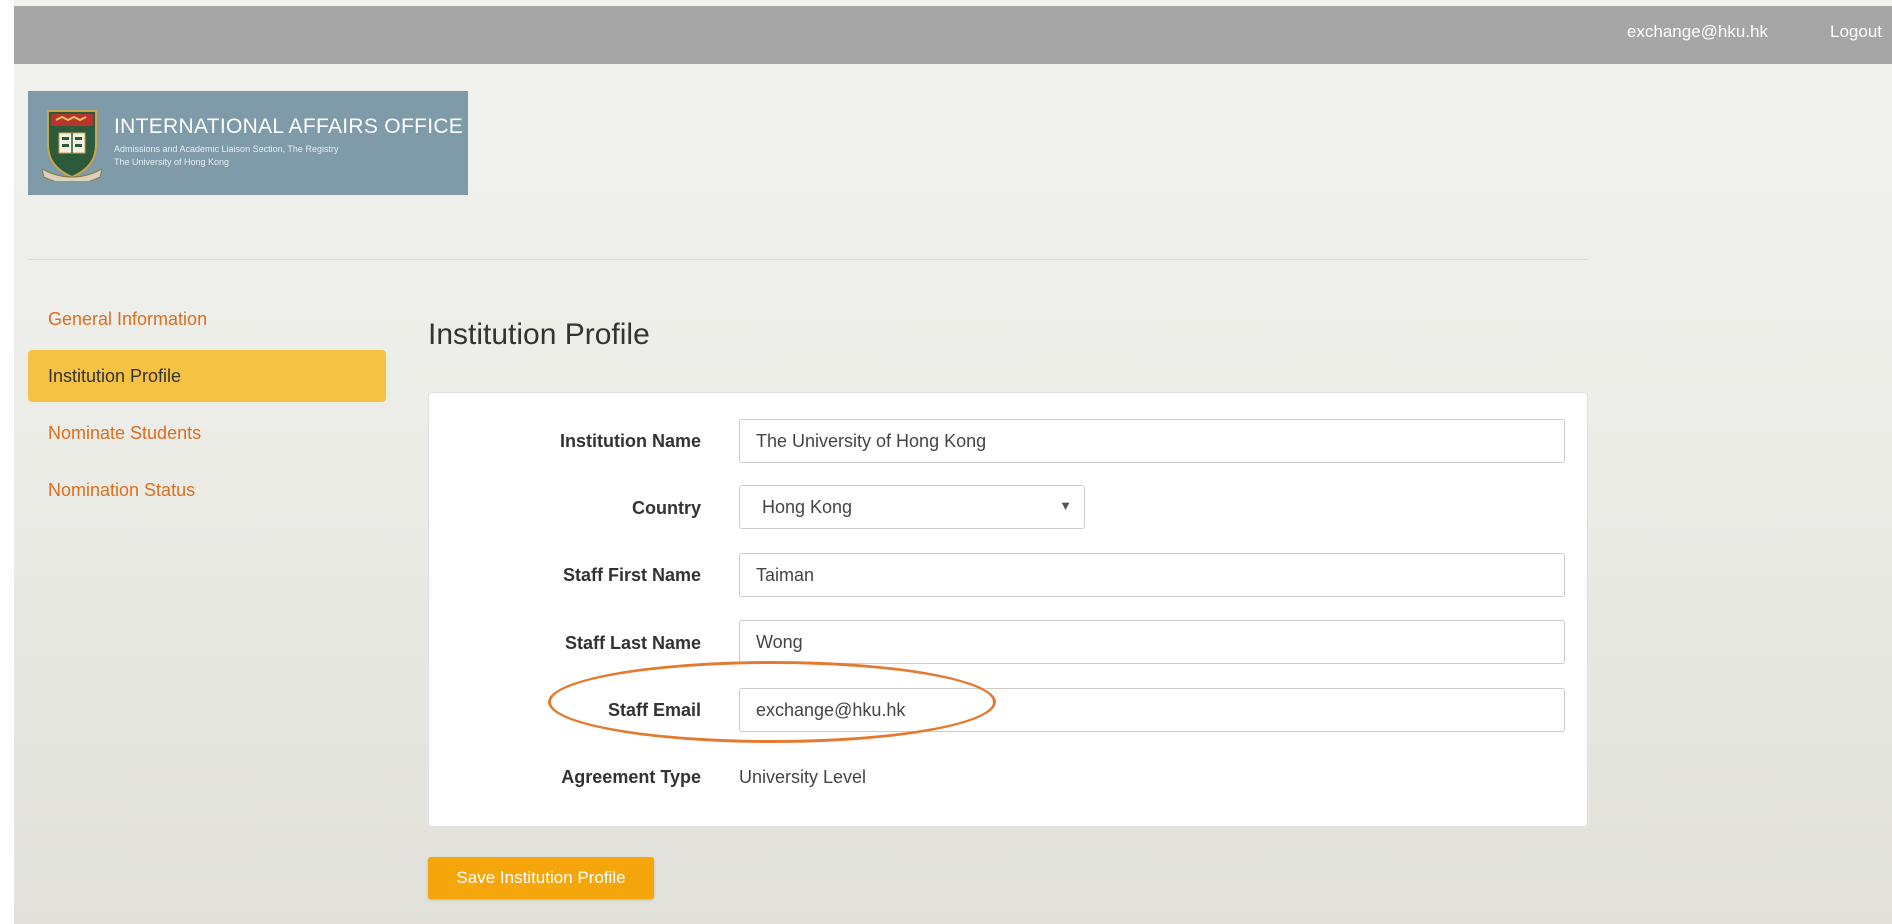 The width and height of the screenshot is (1892, 924). Describe the element at coordinates (1152, 441) in the screenshot. I see `institution-name-input` at that location.